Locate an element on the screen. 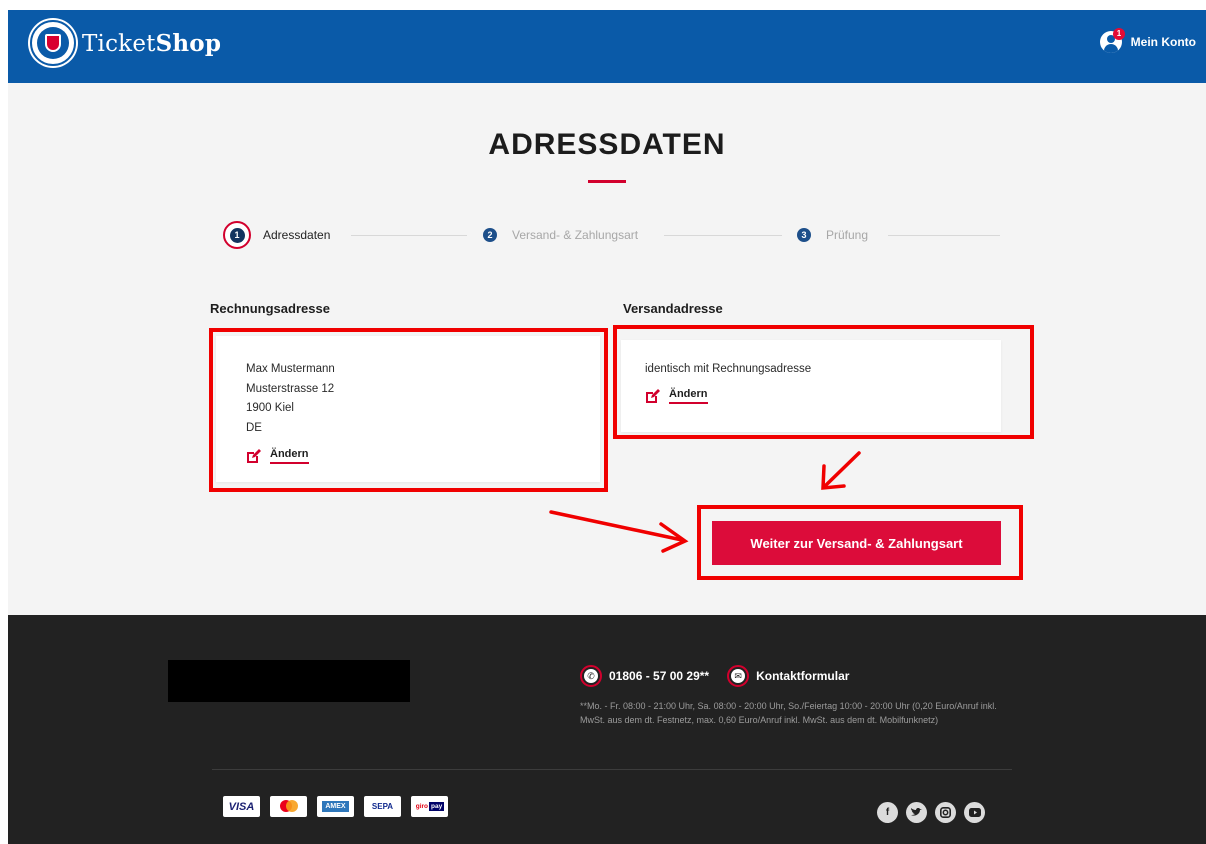  visa-icon: VISA is located at coordinates (241, 806).